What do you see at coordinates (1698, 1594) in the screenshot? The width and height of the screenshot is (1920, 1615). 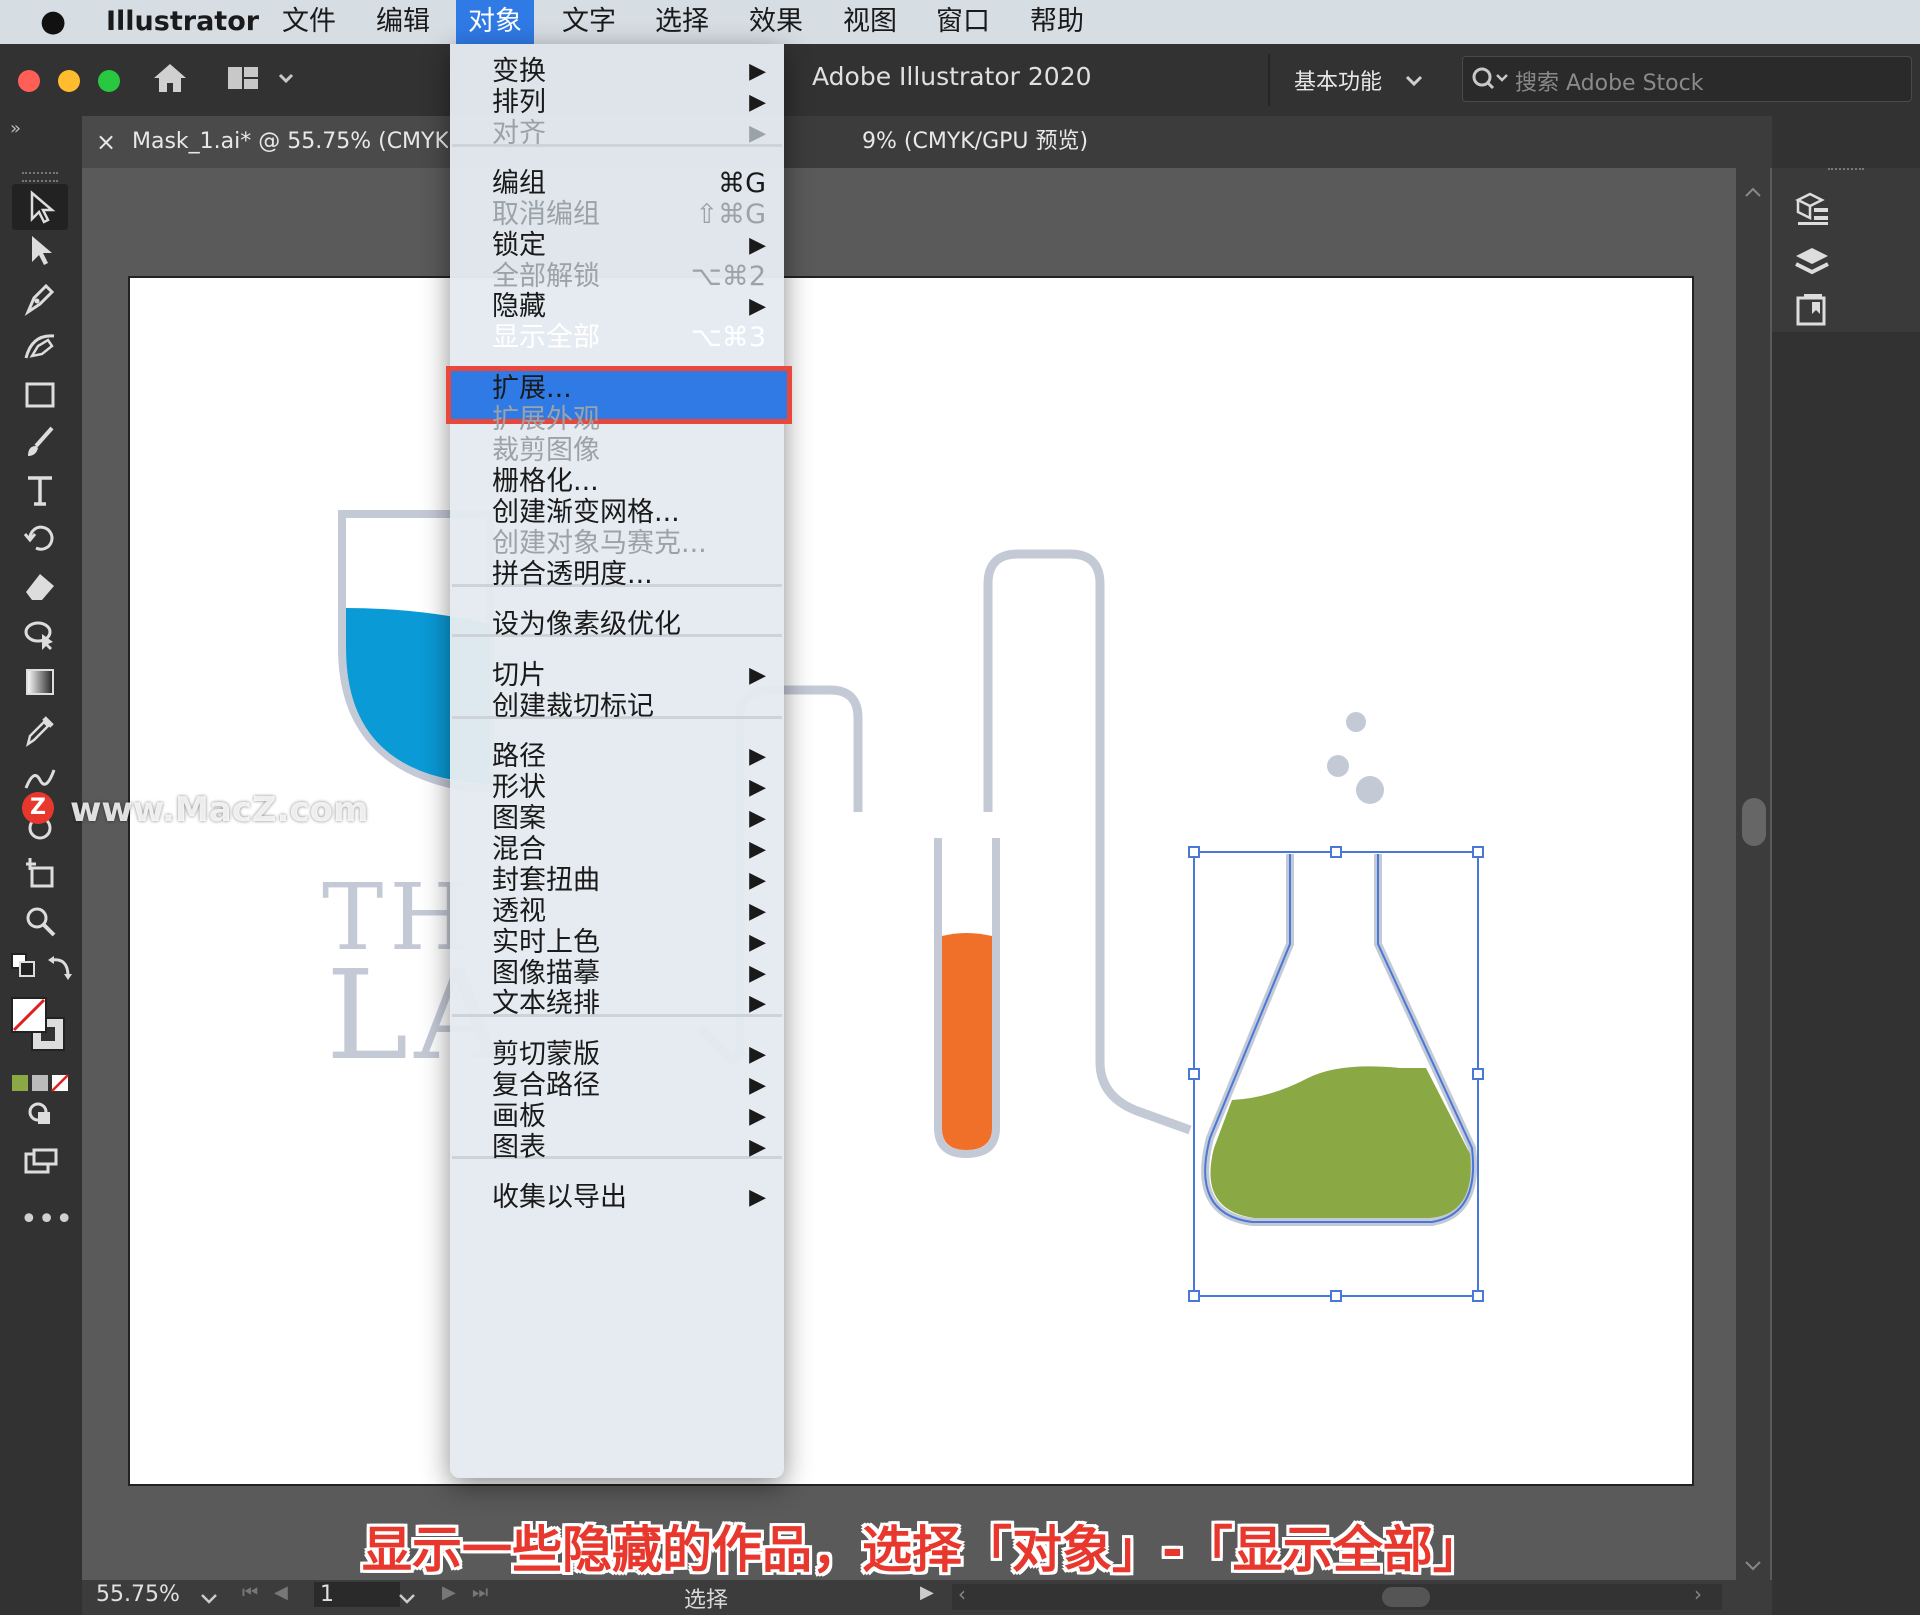 I see `chevron-right-icon: ›` at bounding box center [1698, 1594].